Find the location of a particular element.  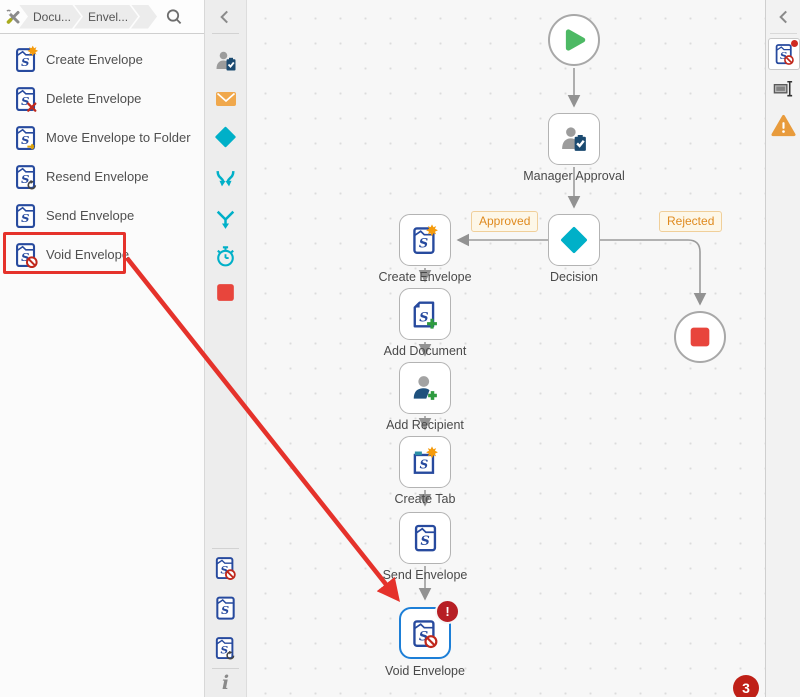

toolbox-decision-button is located at coordinates (225, 136).